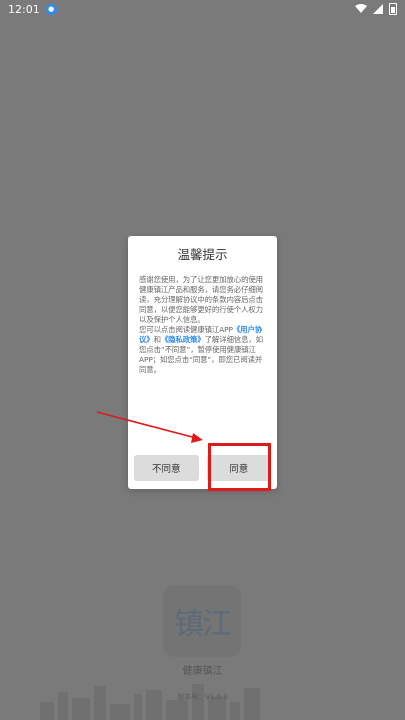  Describe the element at coordinates (149, 427) in the screenshot. I see `annotation-arrow` at that location.